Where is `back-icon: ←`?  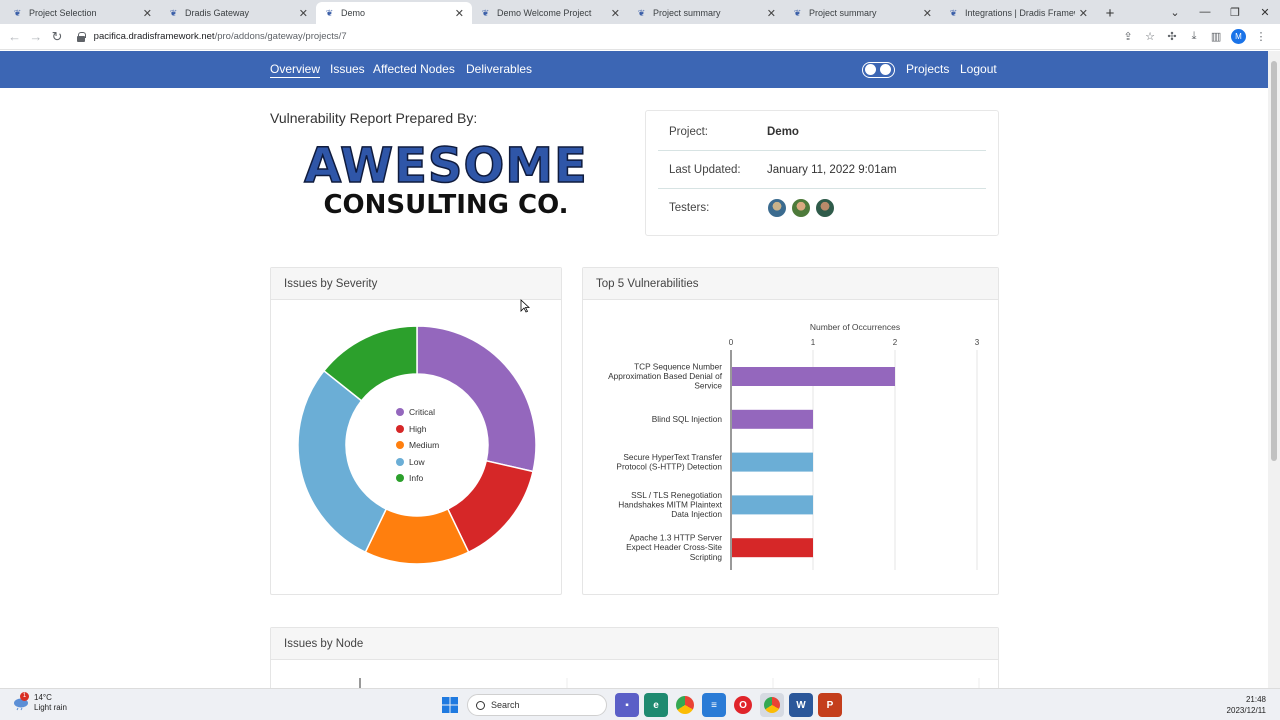
back-icon: ← is located at coordinates (14, 36).